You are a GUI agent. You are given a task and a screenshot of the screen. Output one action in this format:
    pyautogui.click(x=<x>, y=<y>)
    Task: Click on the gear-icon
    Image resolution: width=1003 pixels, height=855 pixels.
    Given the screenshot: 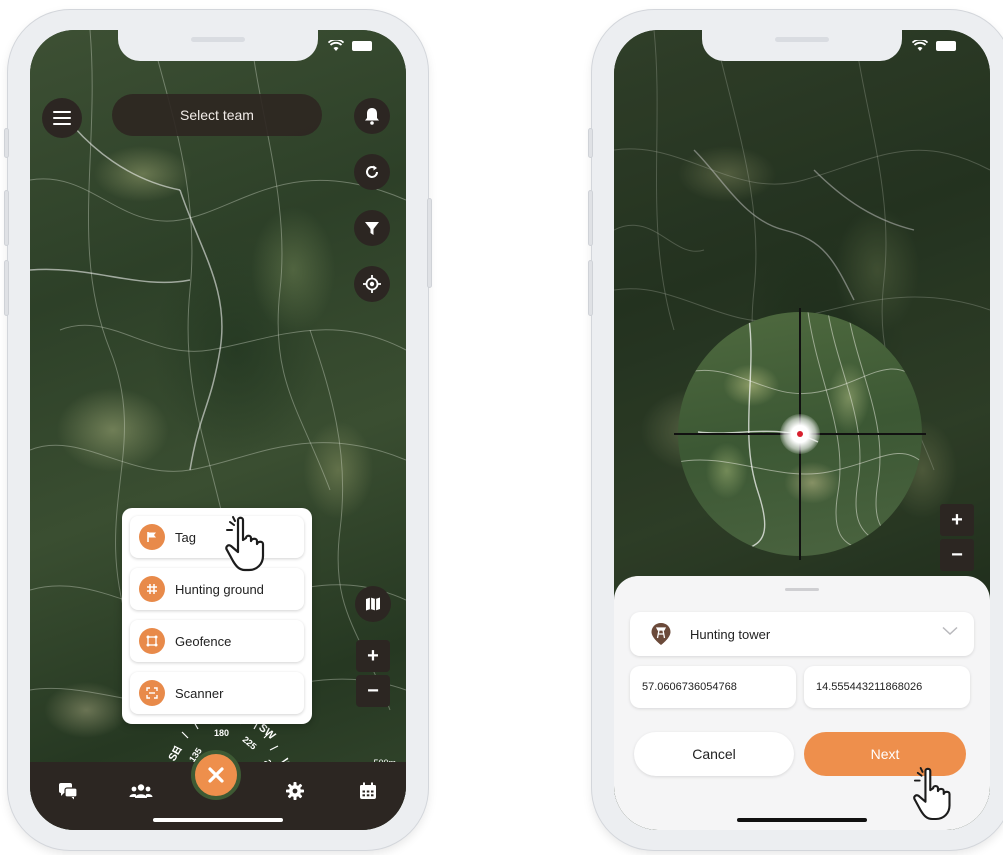 What is the action you would take?
    pyautogui.click(x=294, y=791)
    